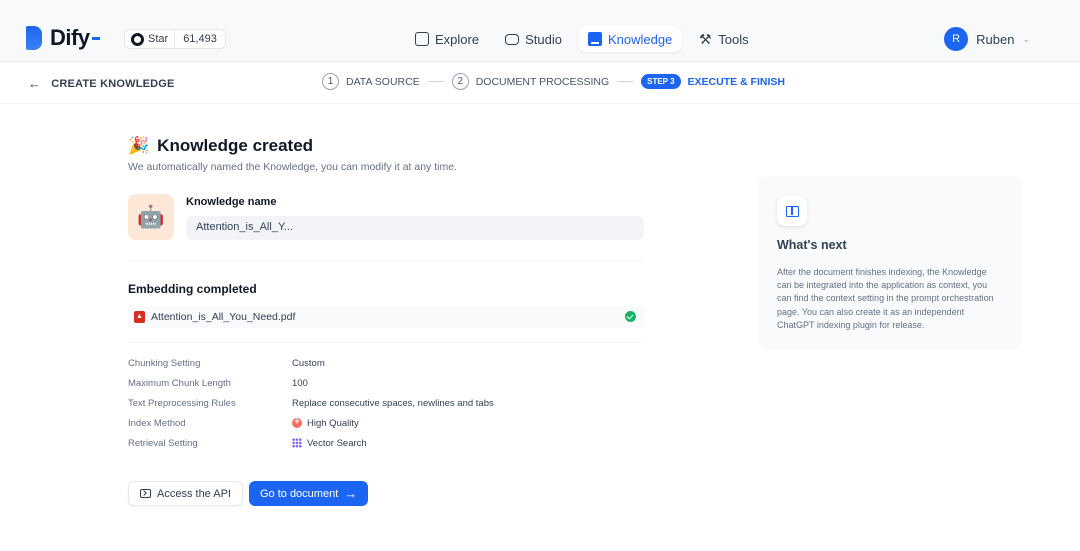  What do you see at coordinates (705, 39) in the screenshot?
I see `hammer-icon: ⚒` at bounding box center [705, 39].